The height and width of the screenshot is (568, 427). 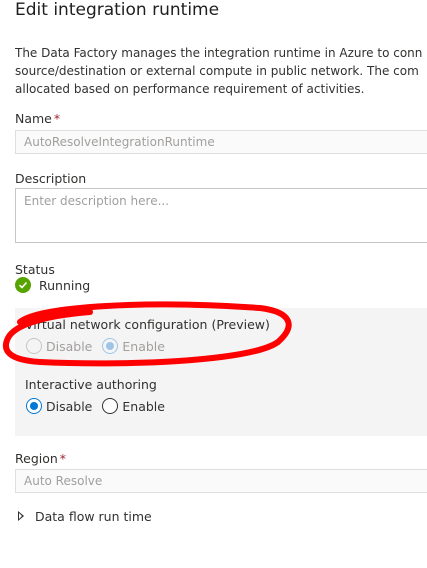 I want to click on vnet-enable-radio, so click(x=110, y=346).